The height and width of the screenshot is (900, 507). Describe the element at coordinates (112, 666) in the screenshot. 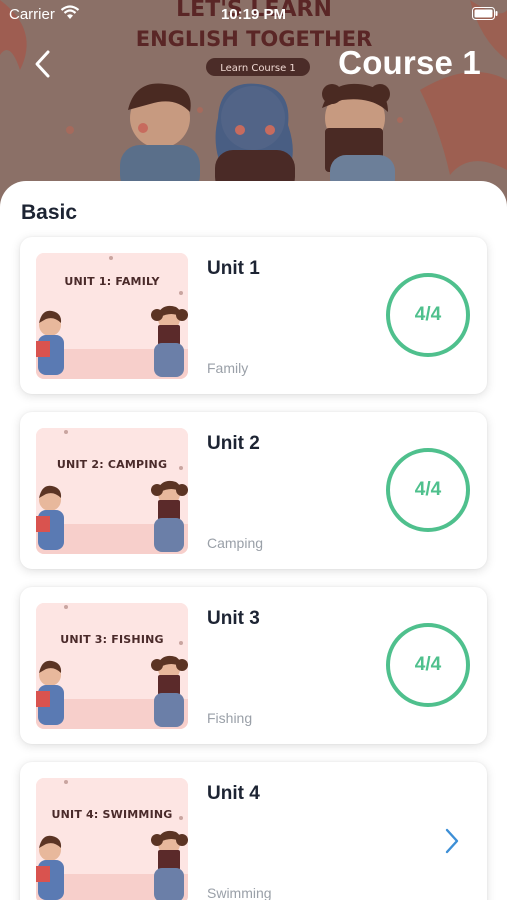

I see `unit-thumbnail: UNIT 3: FISHING` at that location.